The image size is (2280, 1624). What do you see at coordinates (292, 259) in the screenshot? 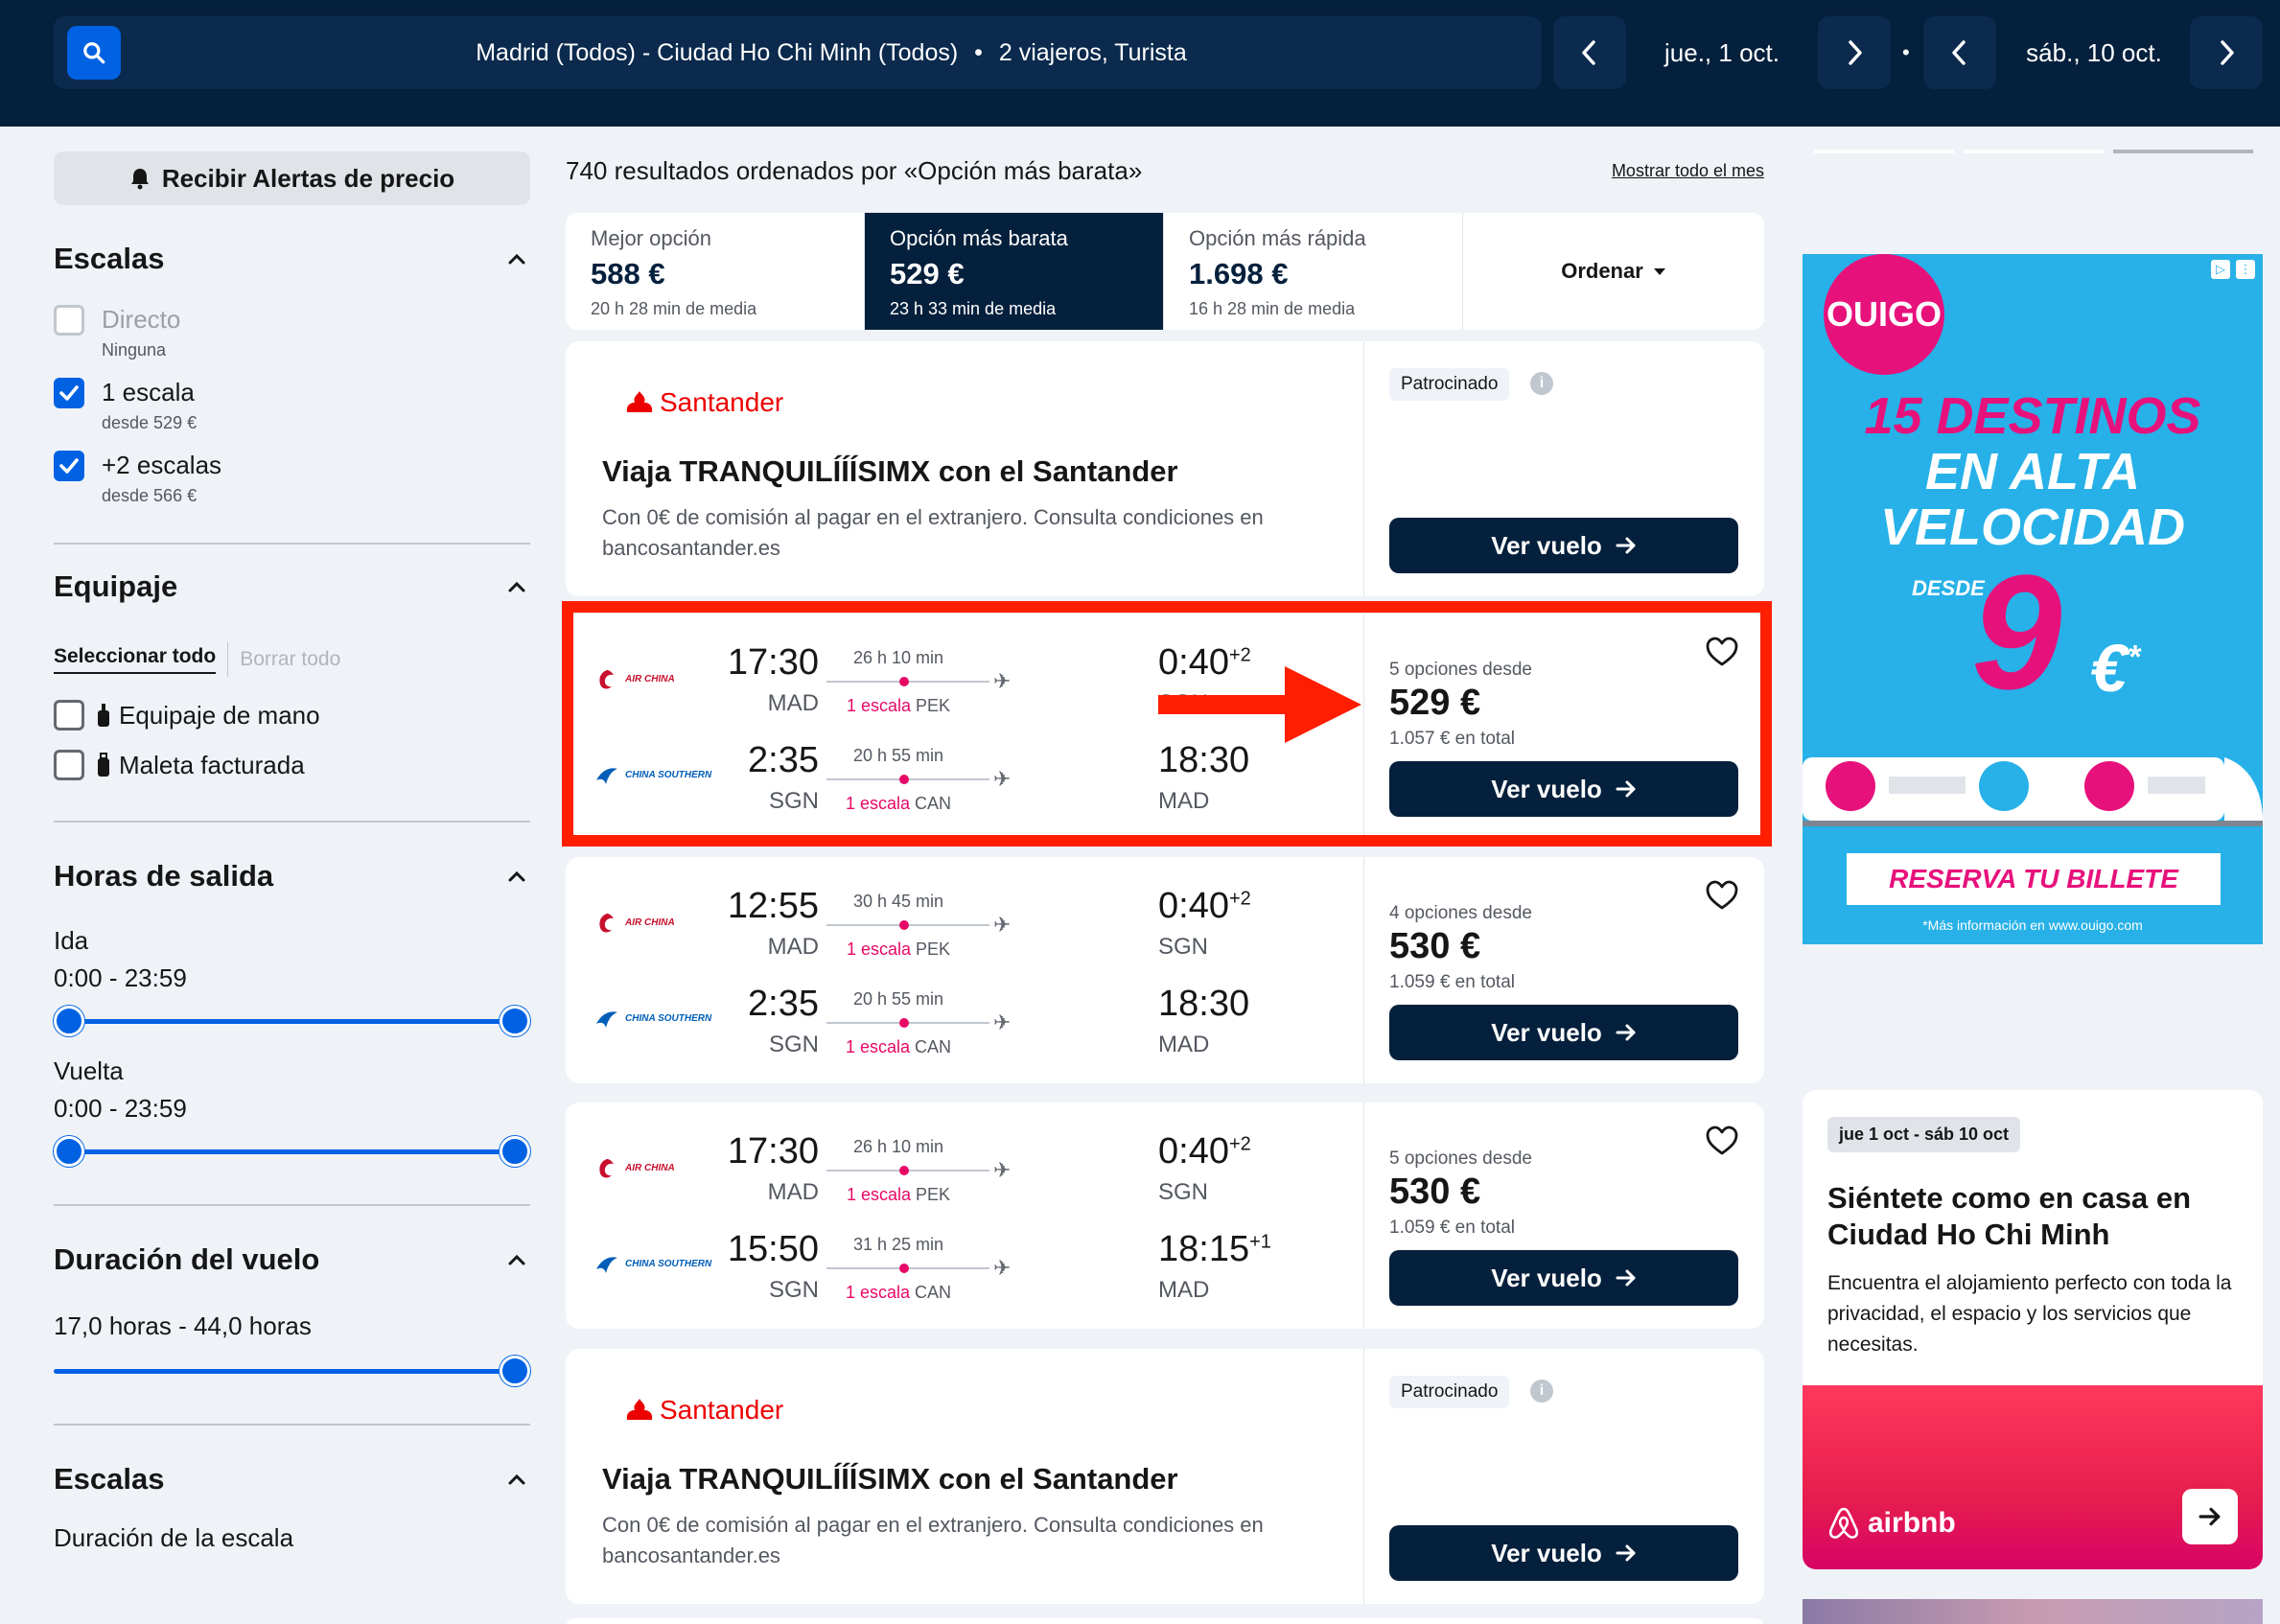
I see `stops-filter-header: Escalas` at bounding box center [292, 259].